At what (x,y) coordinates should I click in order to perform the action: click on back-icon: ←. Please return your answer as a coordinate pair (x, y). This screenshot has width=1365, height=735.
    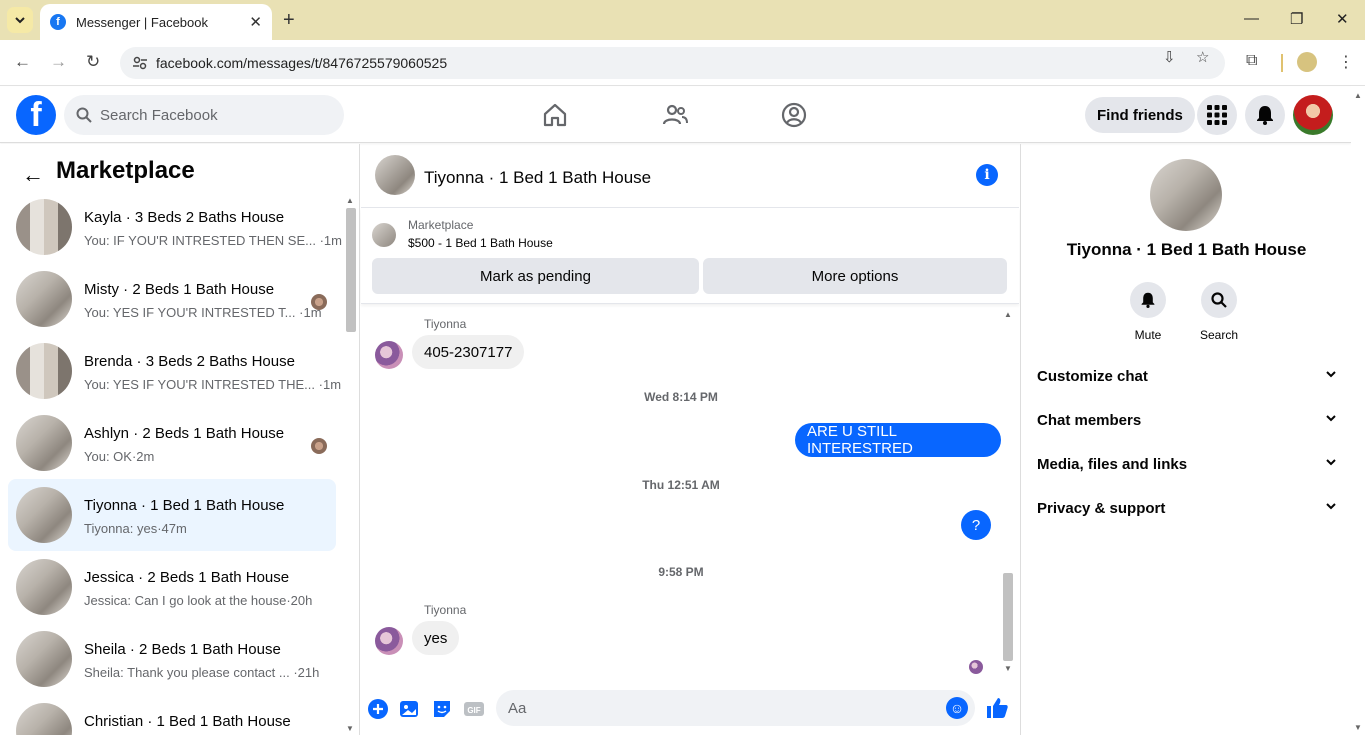
    Looking at the image, I should click on (22, 62).